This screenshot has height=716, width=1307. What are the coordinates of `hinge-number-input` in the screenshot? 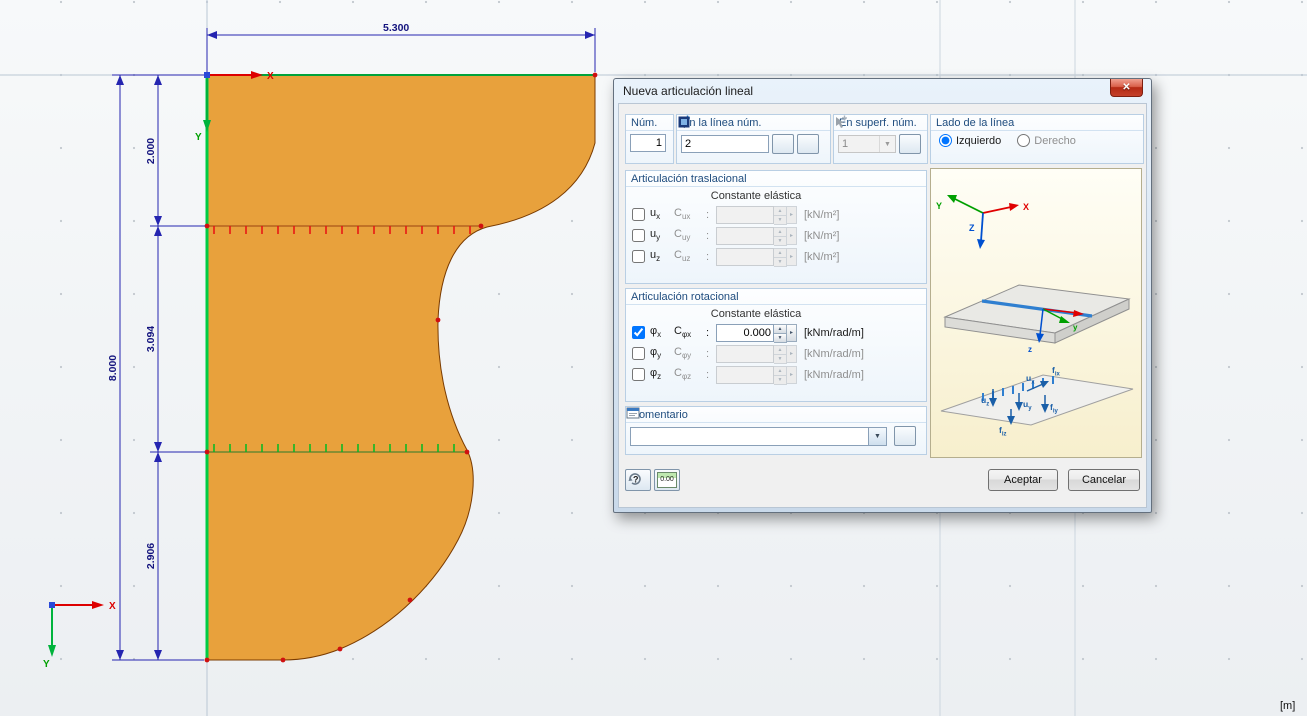 It's located at (648, 143).